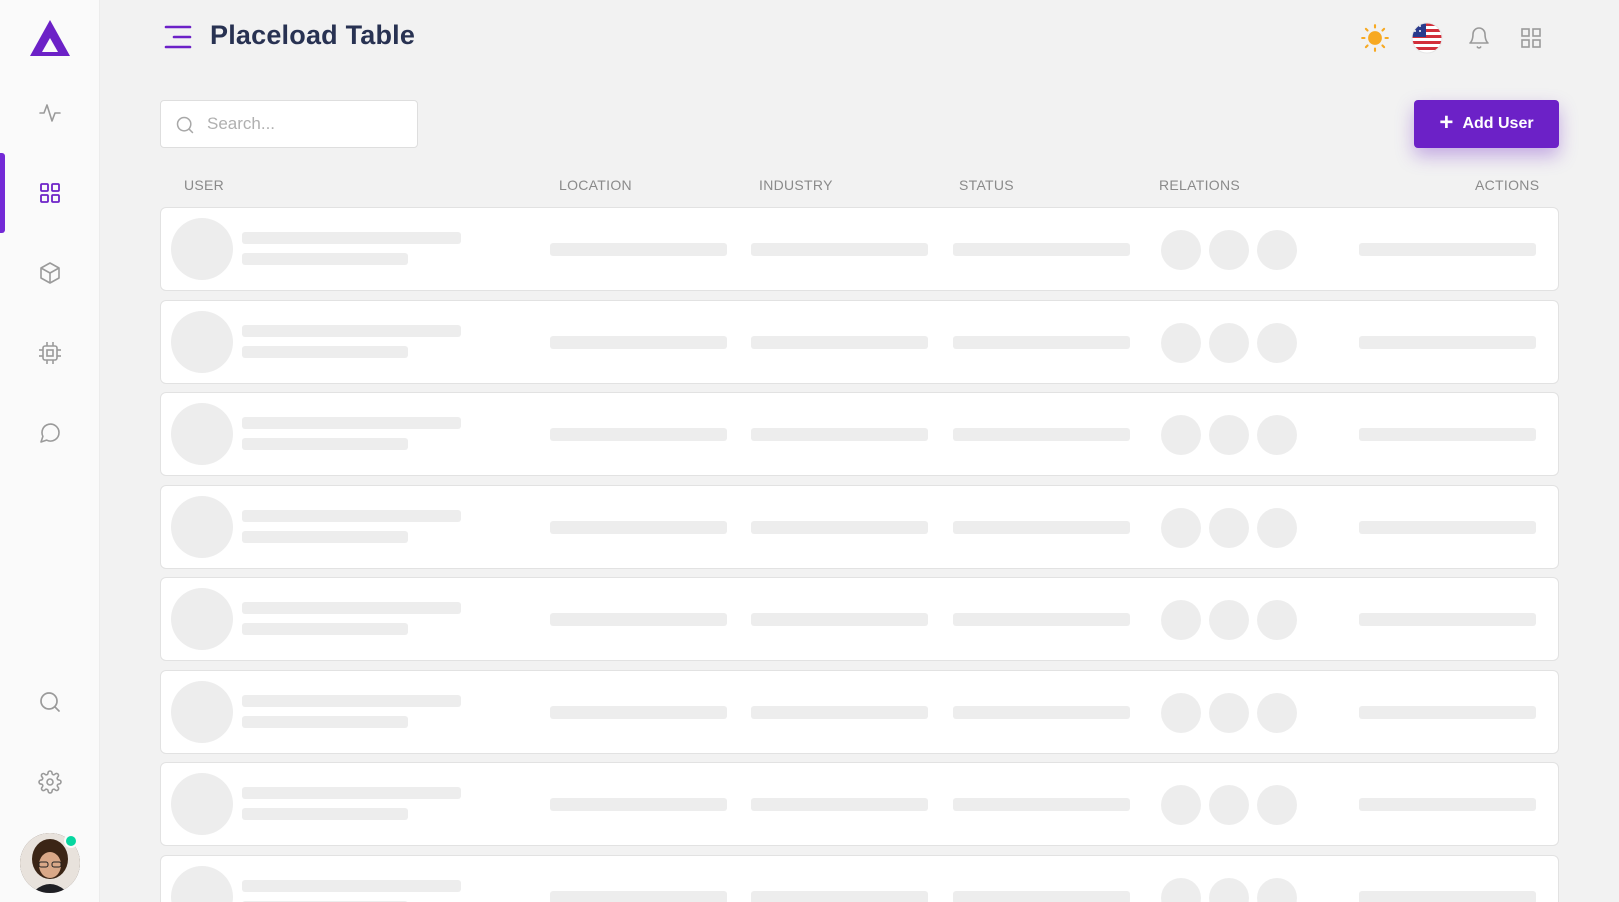 This screenshot has height=902, width=1619. Describe the element at coordinates (1531, 38) in the screenshot. I see `apps-button` at that location.